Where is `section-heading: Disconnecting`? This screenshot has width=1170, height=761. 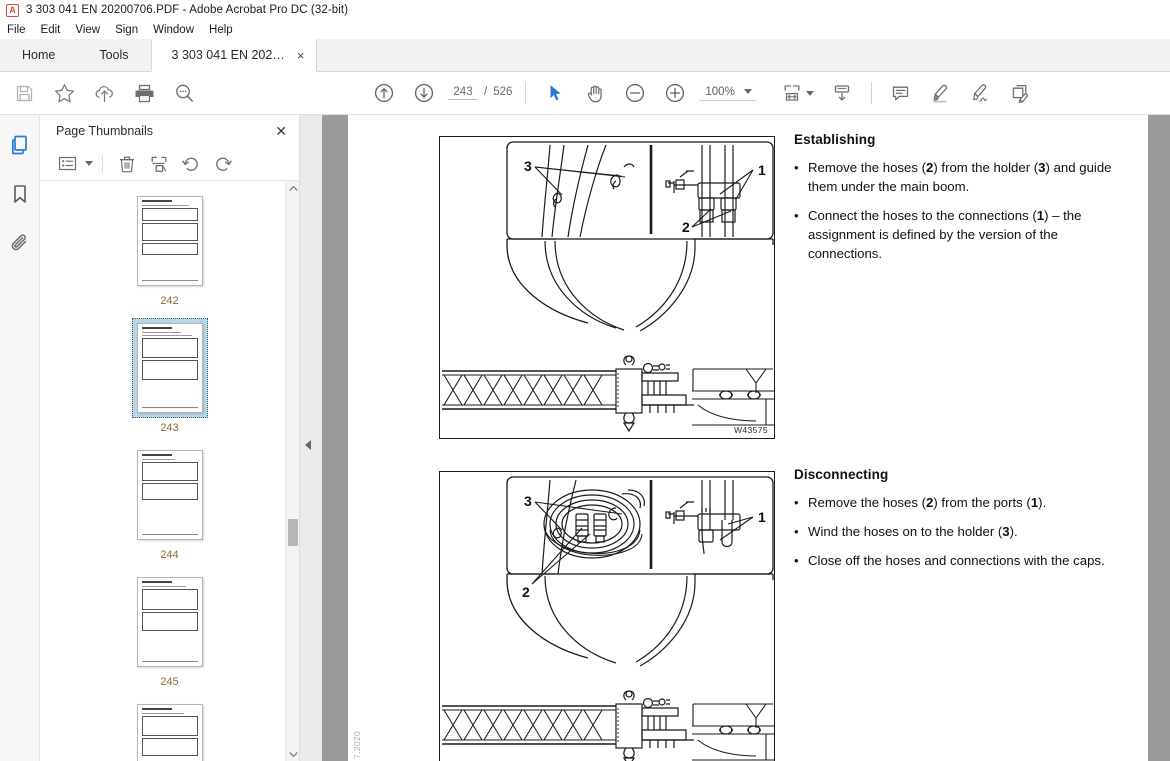
section-heading: Disconnecting is located at coordinates (841, 474).